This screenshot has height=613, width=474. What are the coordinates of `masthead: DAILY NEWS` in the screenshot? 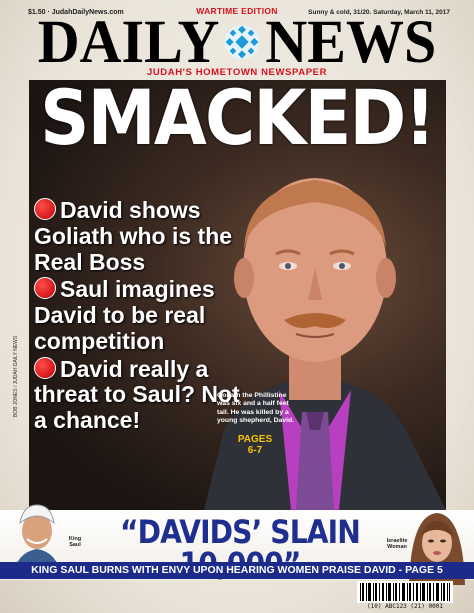 It's located at (237, 41).